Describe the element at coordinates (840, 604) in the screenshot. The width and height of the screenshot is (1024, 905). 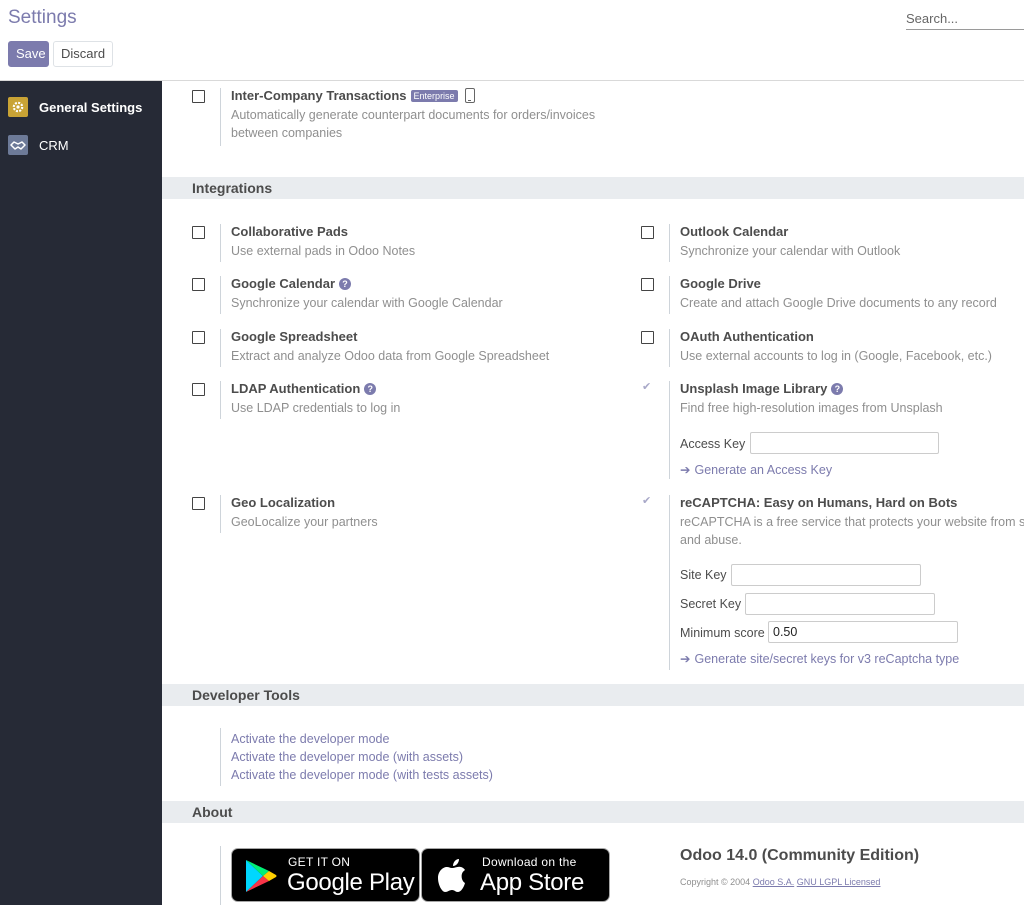
I see `secret-key-input` at that location.